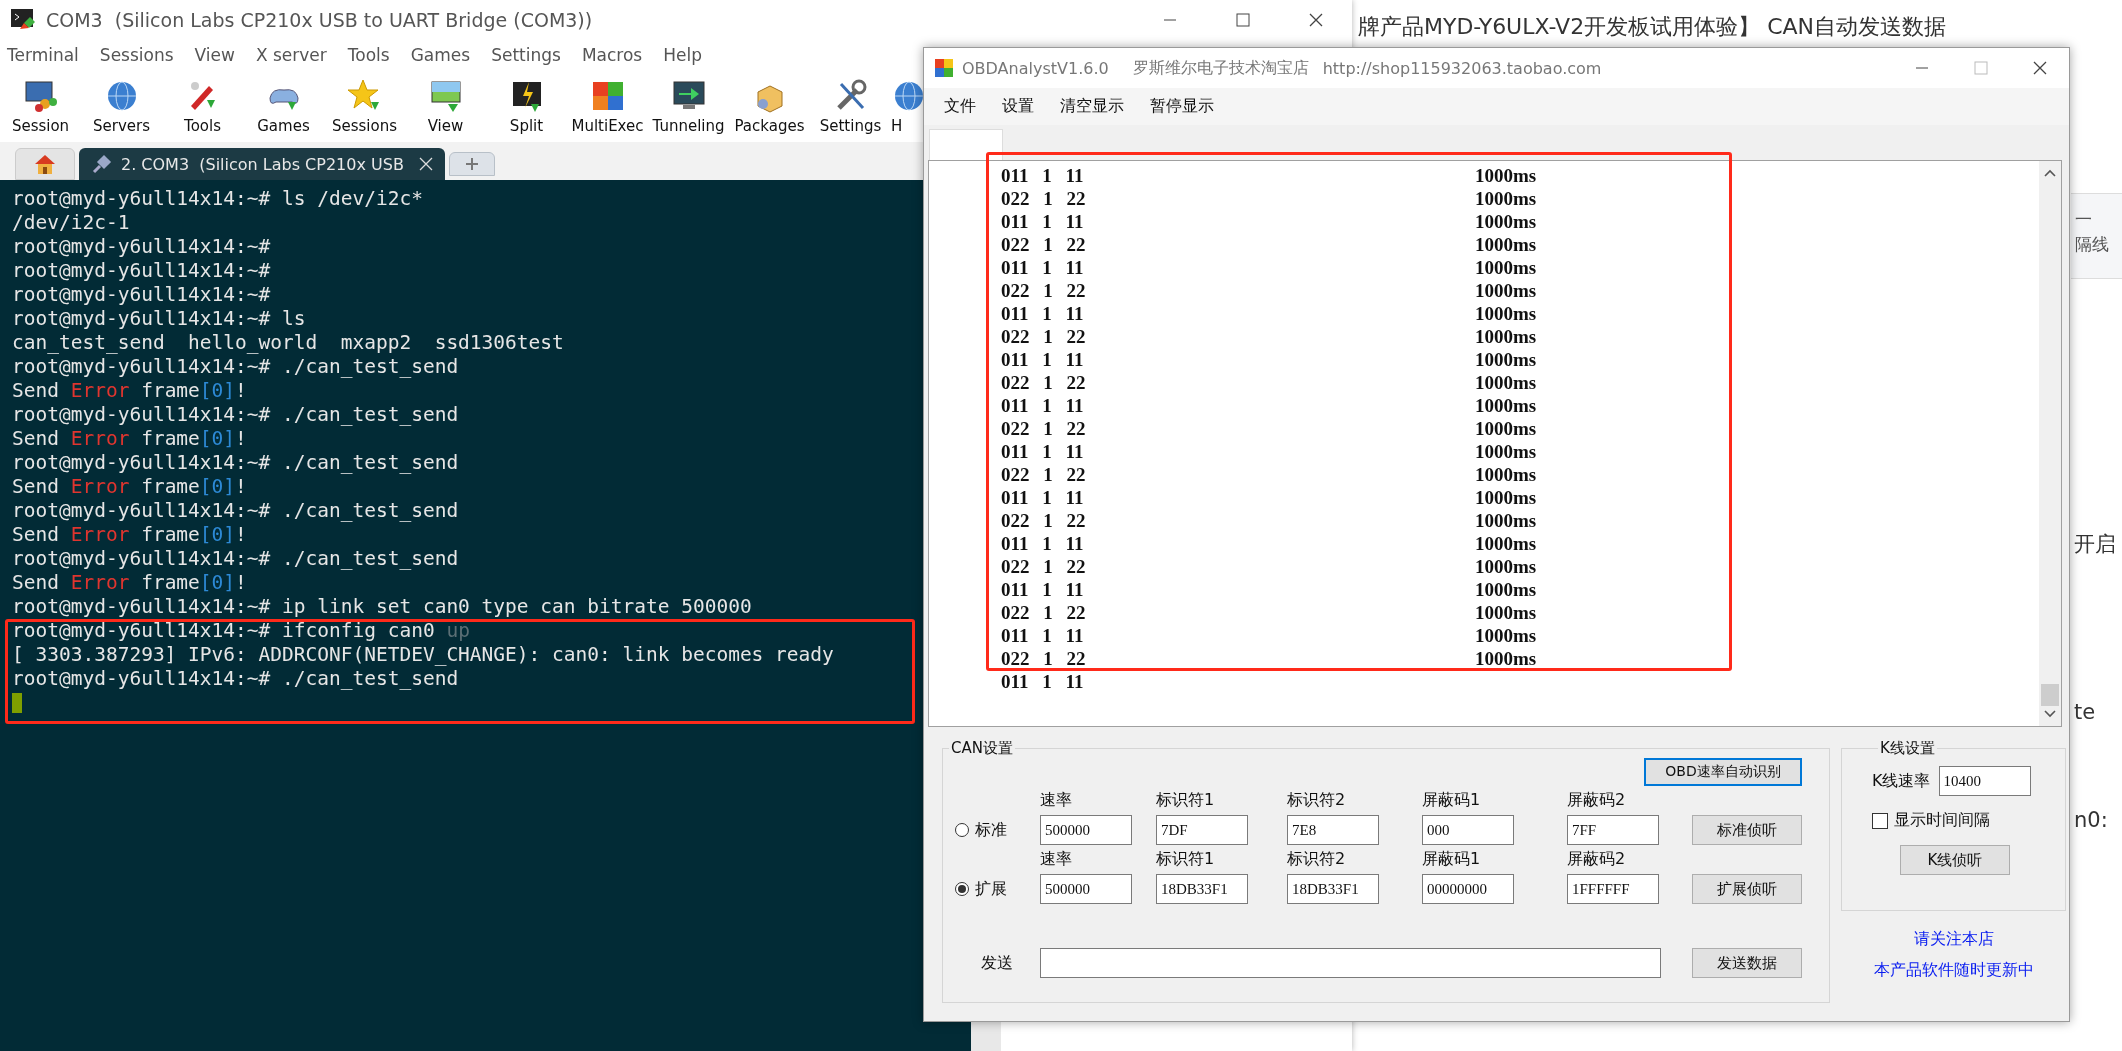  Describe the element at coordinates (1182, 106) in the screenshot. I see `menu-item: 暂停显示` at that location.